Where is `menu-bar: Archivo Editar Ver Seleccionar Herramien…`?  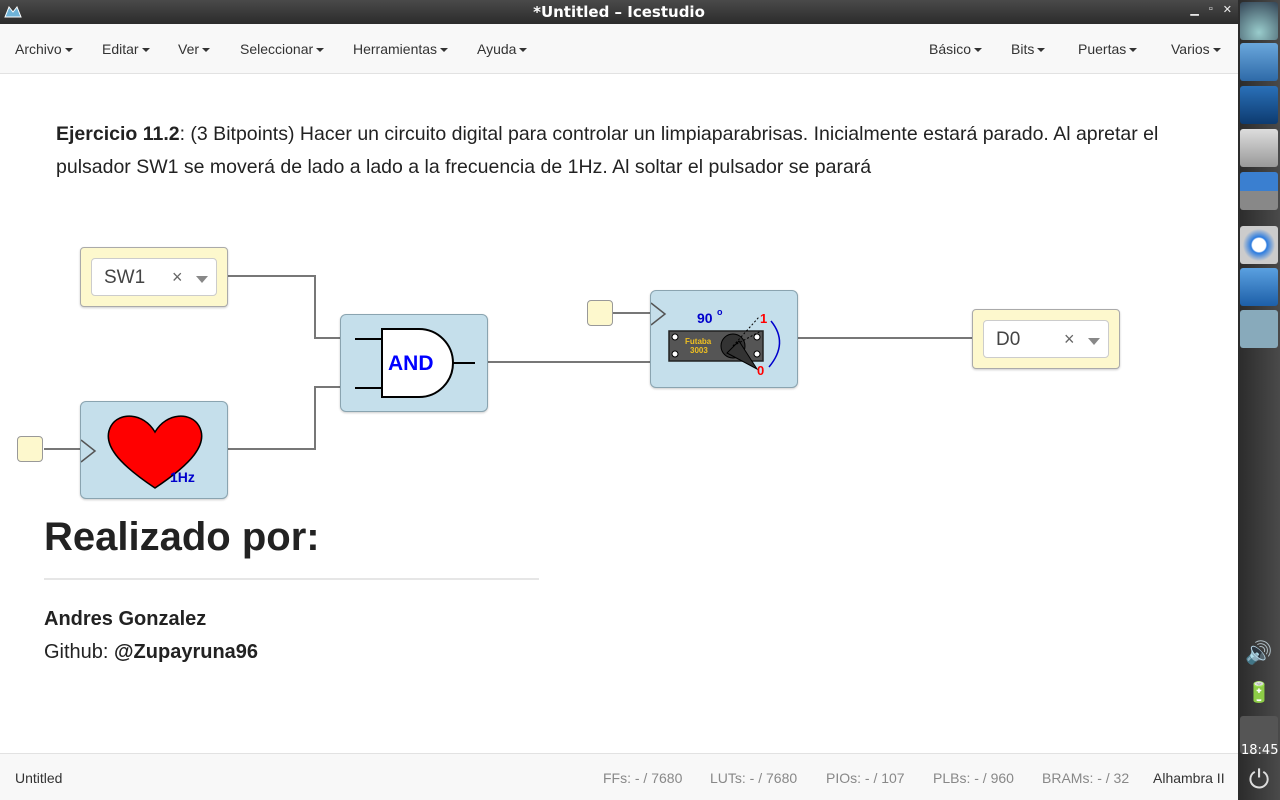
menu-bar: Archivo Editar Ver Seleccionar Herramien… is located at coordinates (619, 49).